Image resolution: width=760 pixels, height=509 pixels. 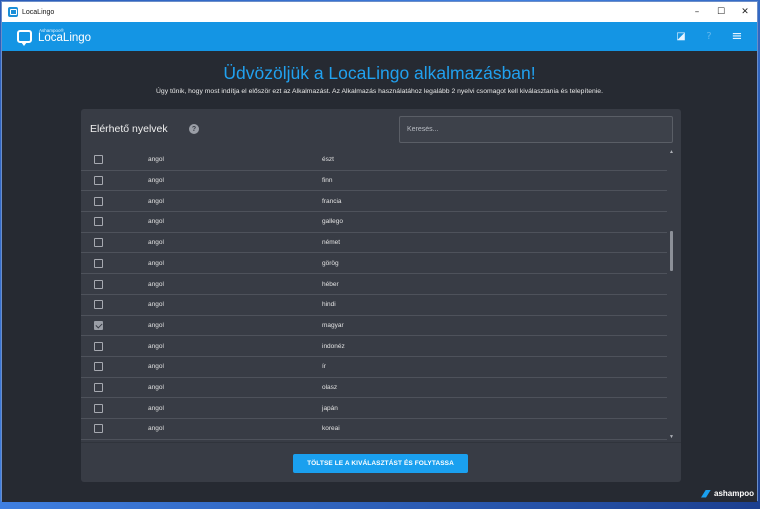 I want to click on list-item: angol héber, so click(x=374, y=284).